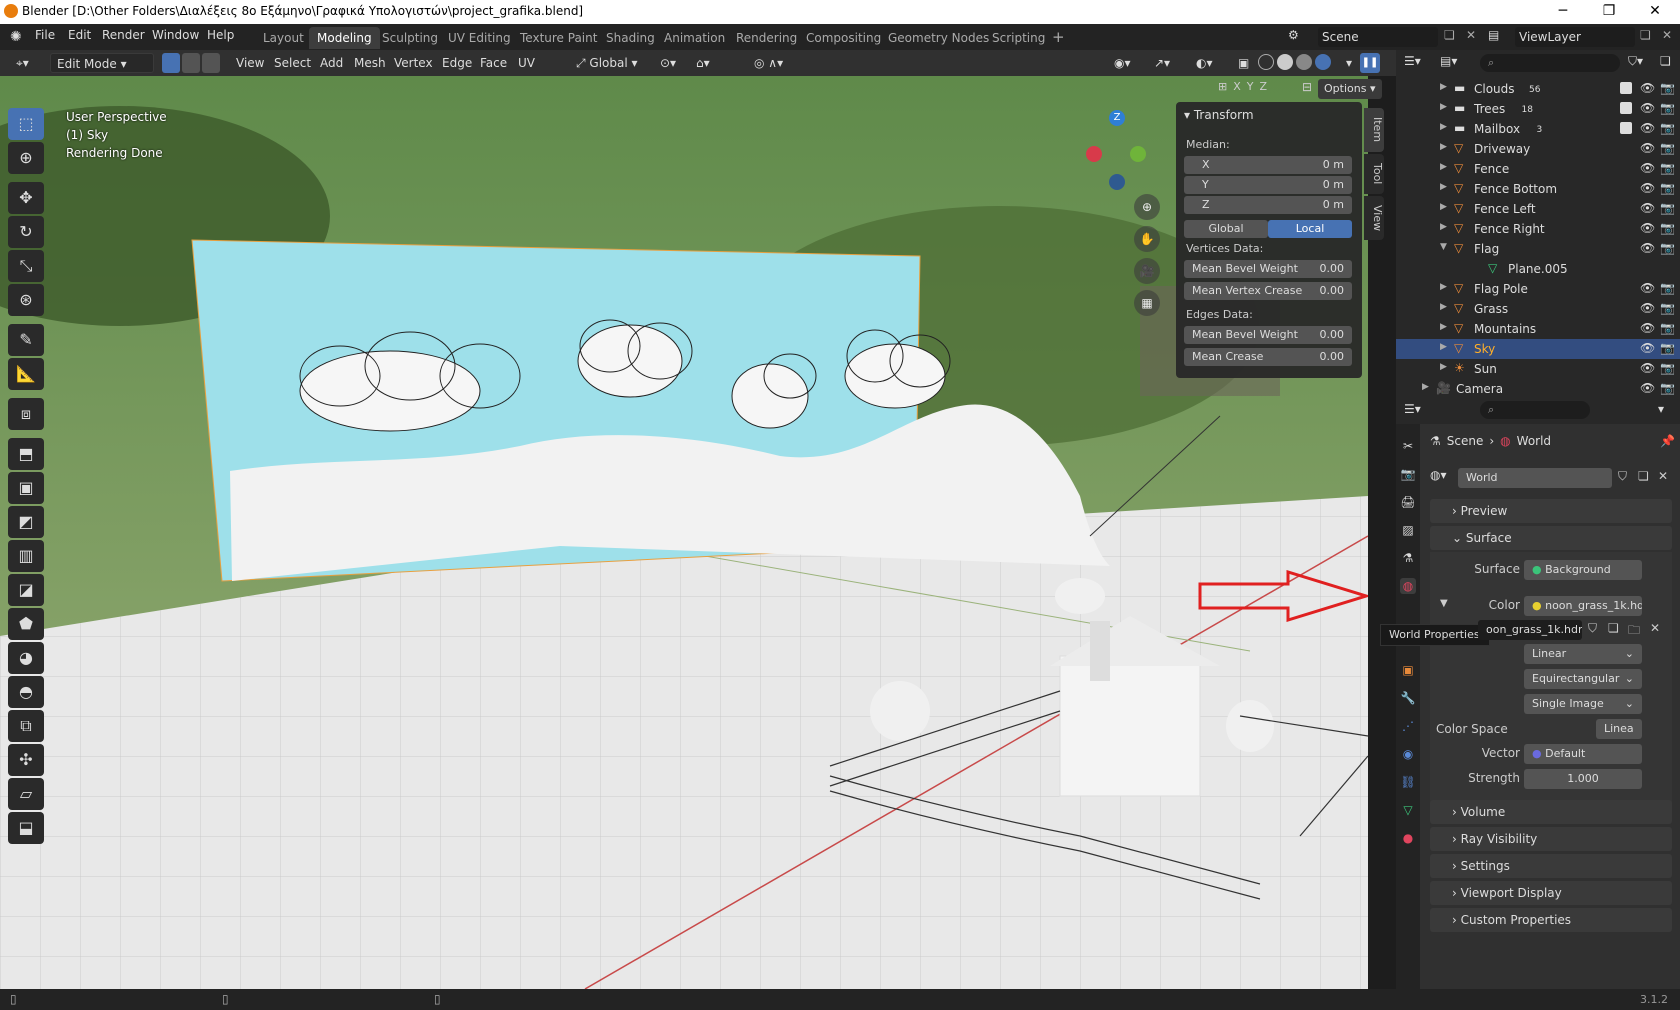 Image resolution: width=1680 pixels, height=1010 pixels. I want to click on proportional-edit-icon: ◎ ∧▾, so click(768, 63).